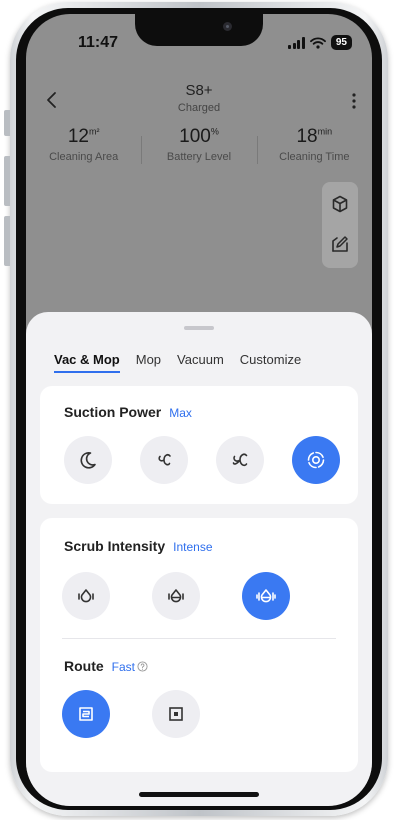 The width and height of the screenshot is (398, 820). I want to click on volume-up-button, so click(7, 181).